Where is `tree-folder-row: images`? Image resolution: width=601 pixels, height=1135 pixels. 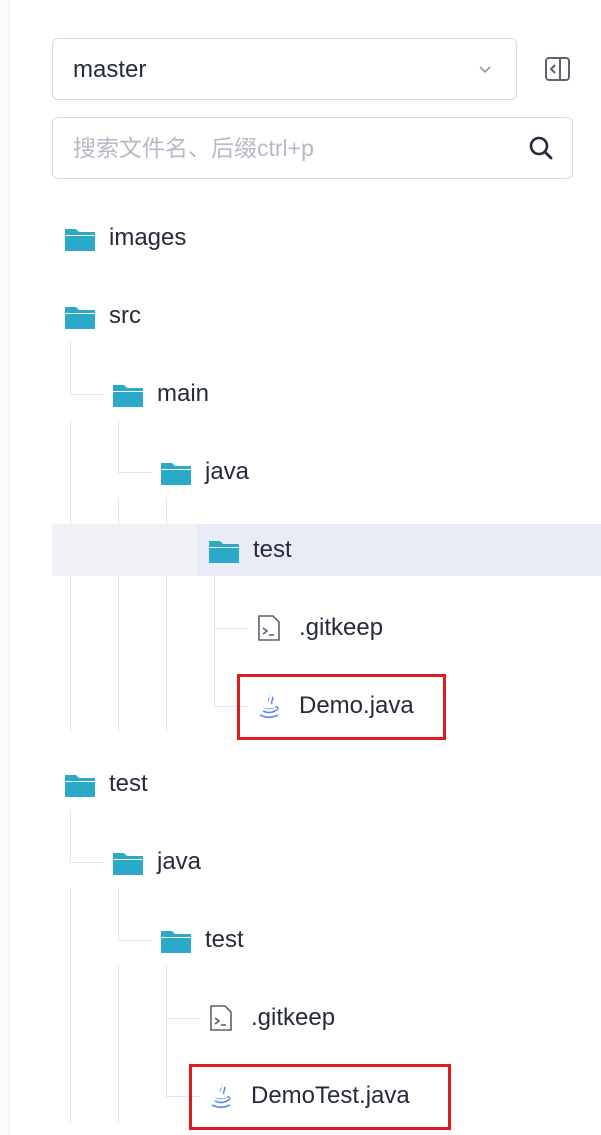
tree-folder-row: images is located at coordinates (326, 238).